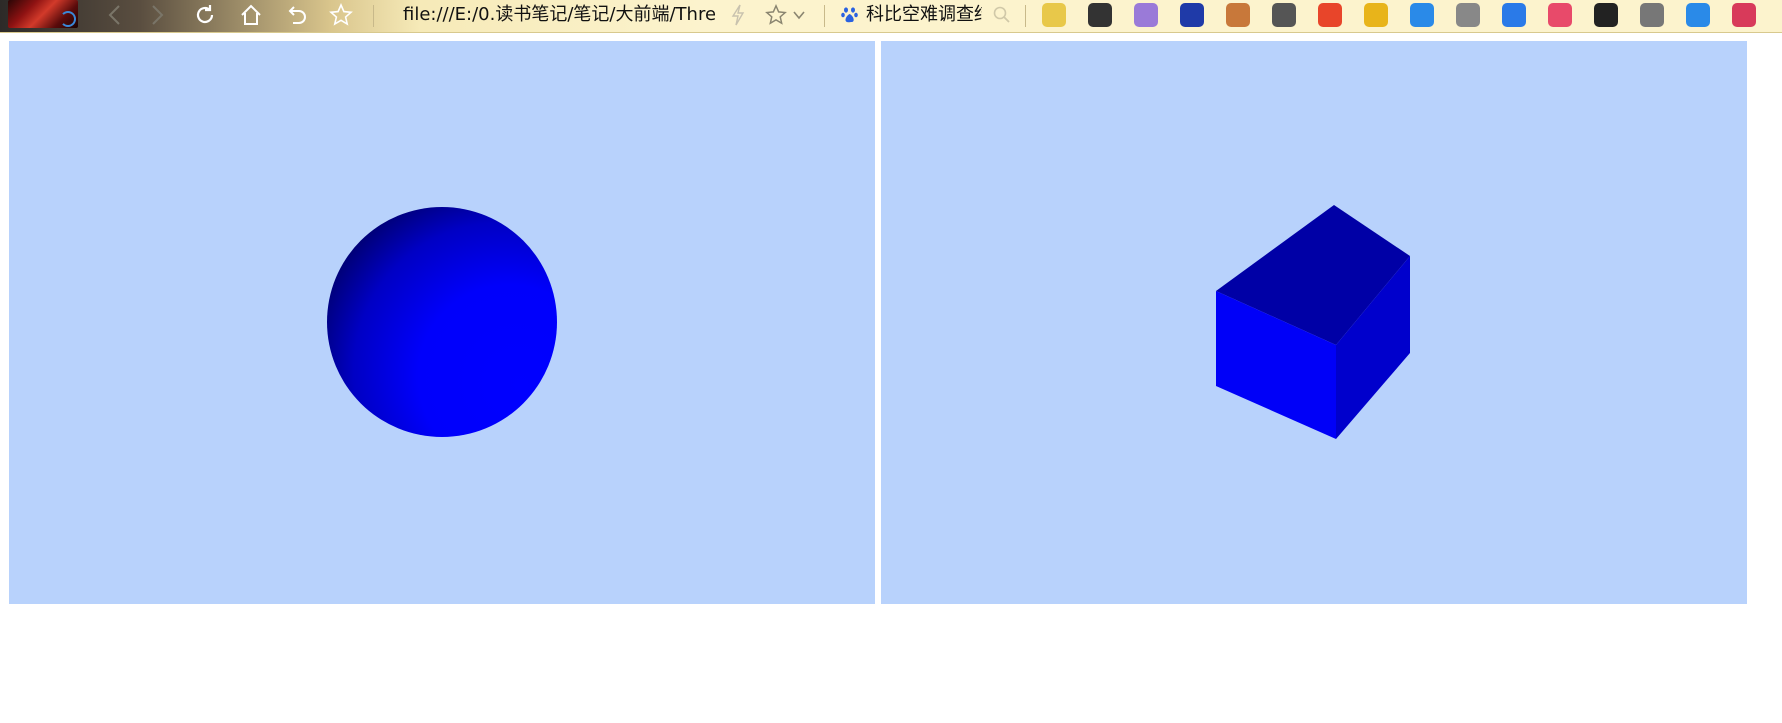 The image size is (1782, 723). Describe the element at coordinates (1514, 15) in the screenshot. I see `cat-icon` at that location.